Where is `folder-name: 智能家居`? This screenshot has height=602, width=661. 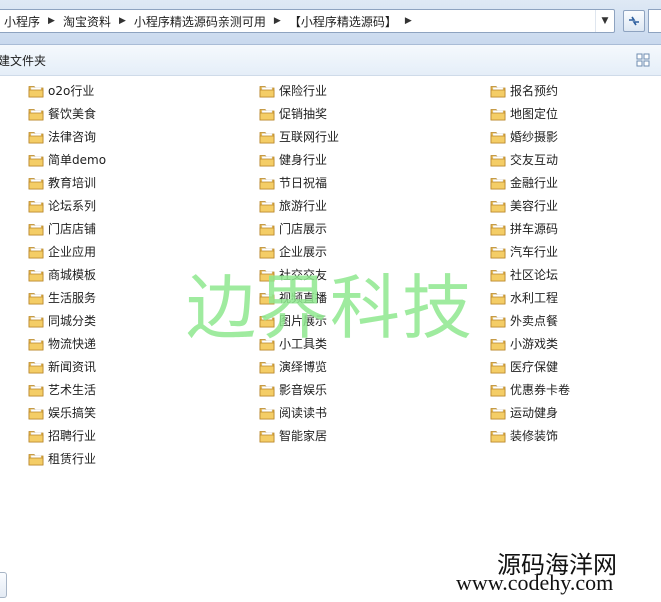
folder-name: 智能家居 is located at coordinates (303, 436).